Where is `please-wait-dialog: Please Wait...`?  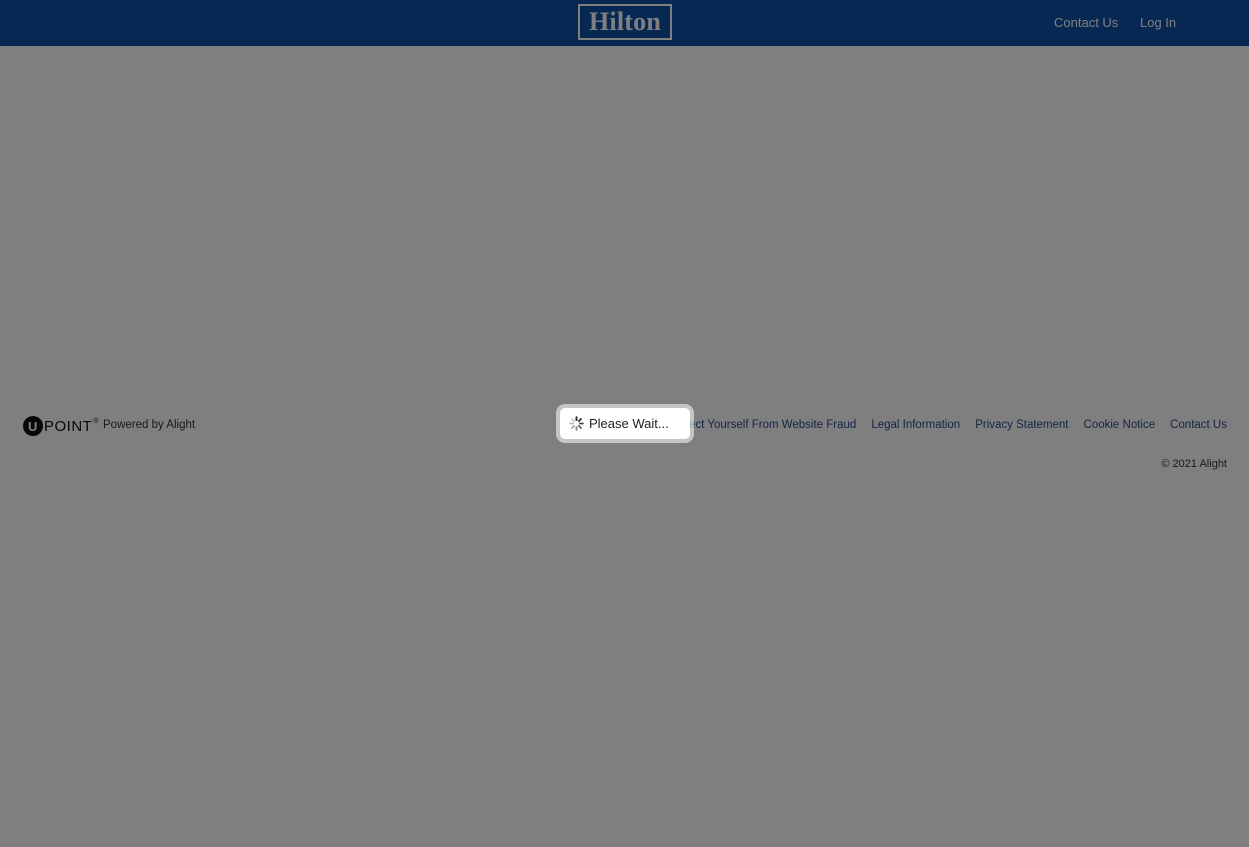 please-wait-dialog: Please Wait... is located at coordinates (625, 423).